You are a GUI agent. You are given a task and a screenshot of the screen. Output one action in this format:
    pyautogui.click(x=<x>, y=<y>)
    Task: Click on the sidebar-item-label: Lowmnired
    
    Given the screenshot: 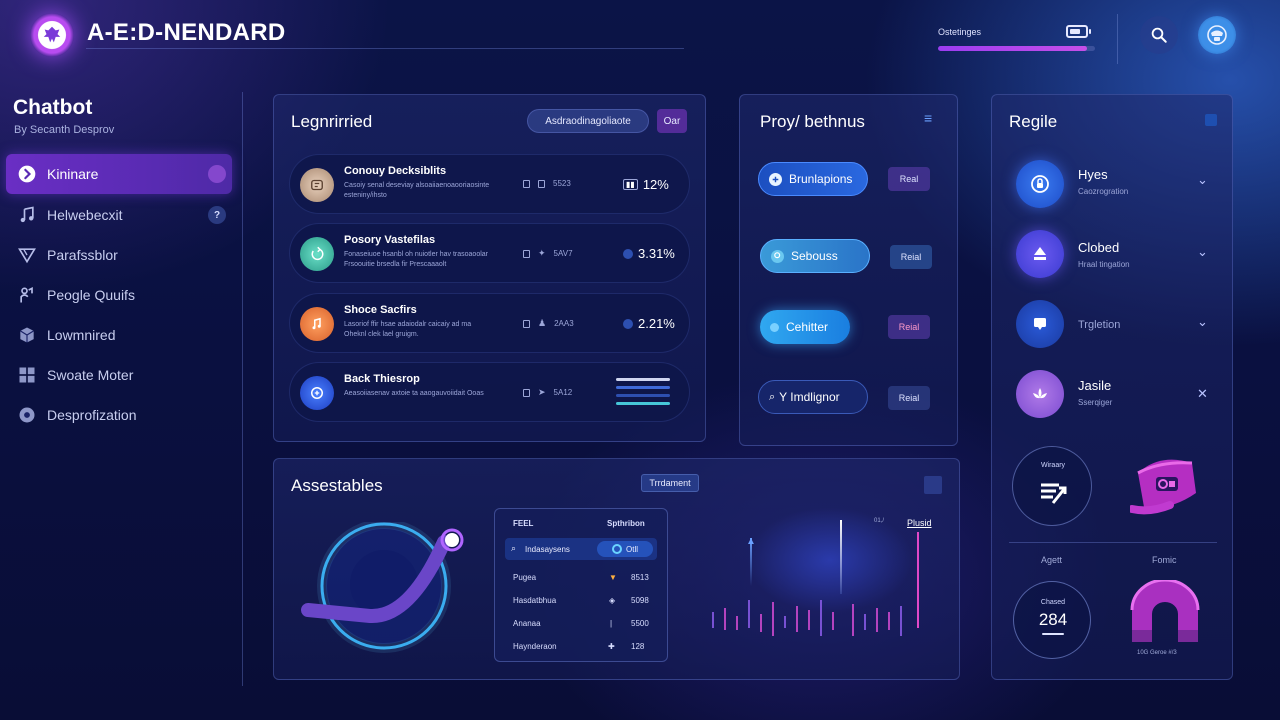 What is the action you would take?
    pyautogui.click(x=81, y=335)
    